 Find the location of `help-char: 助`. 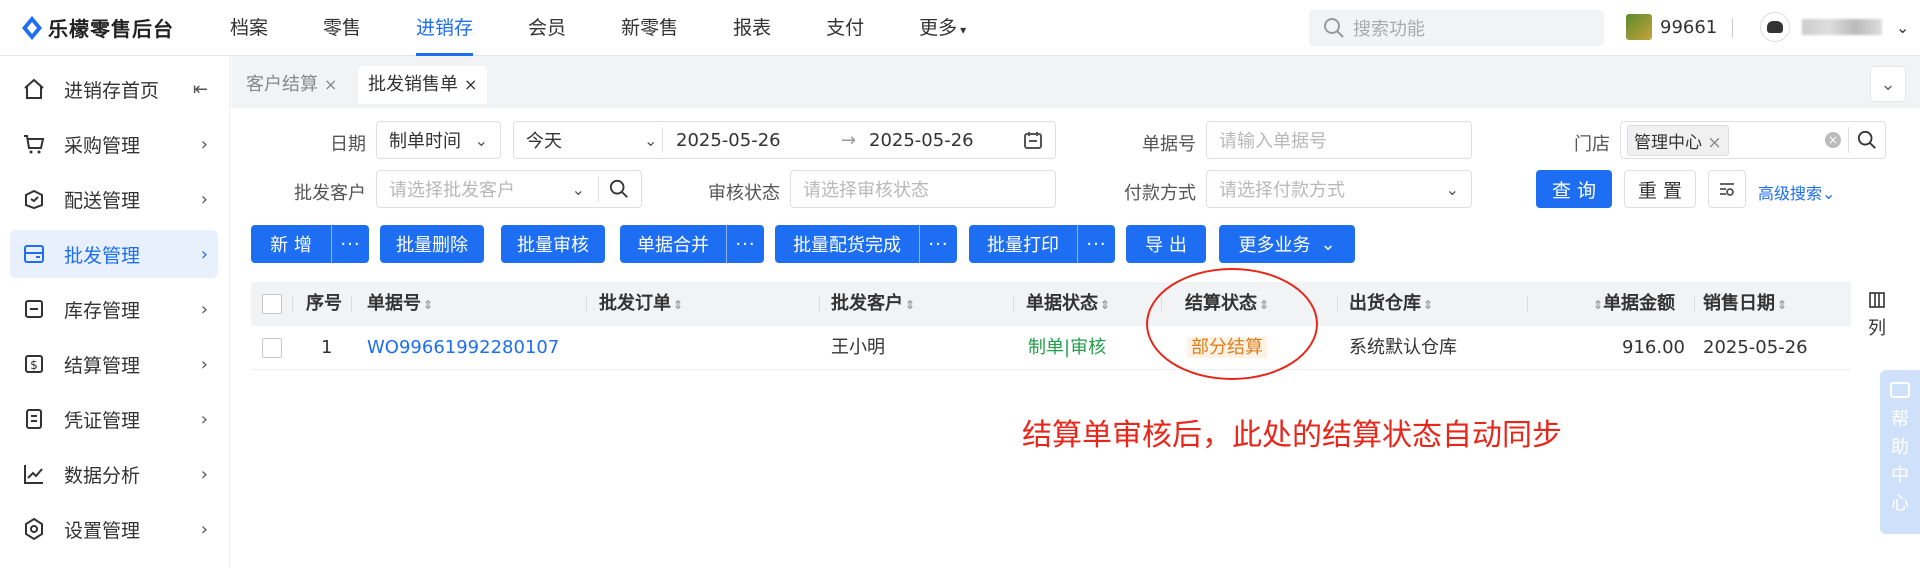

help-char: 助 is located at coordinates (1900, 447).